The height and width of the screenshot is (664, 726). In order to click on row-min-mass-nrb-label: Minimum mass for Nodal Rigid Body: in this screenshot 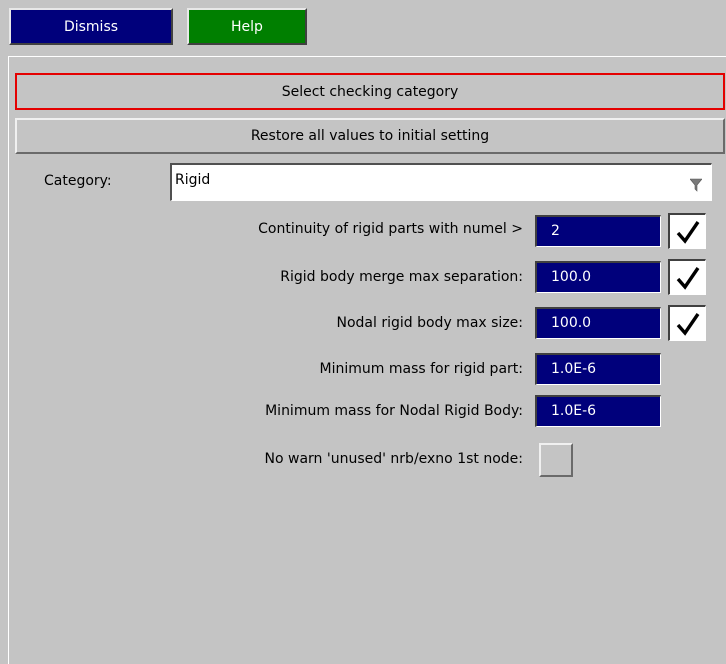, I will do `click(394, 411)`.